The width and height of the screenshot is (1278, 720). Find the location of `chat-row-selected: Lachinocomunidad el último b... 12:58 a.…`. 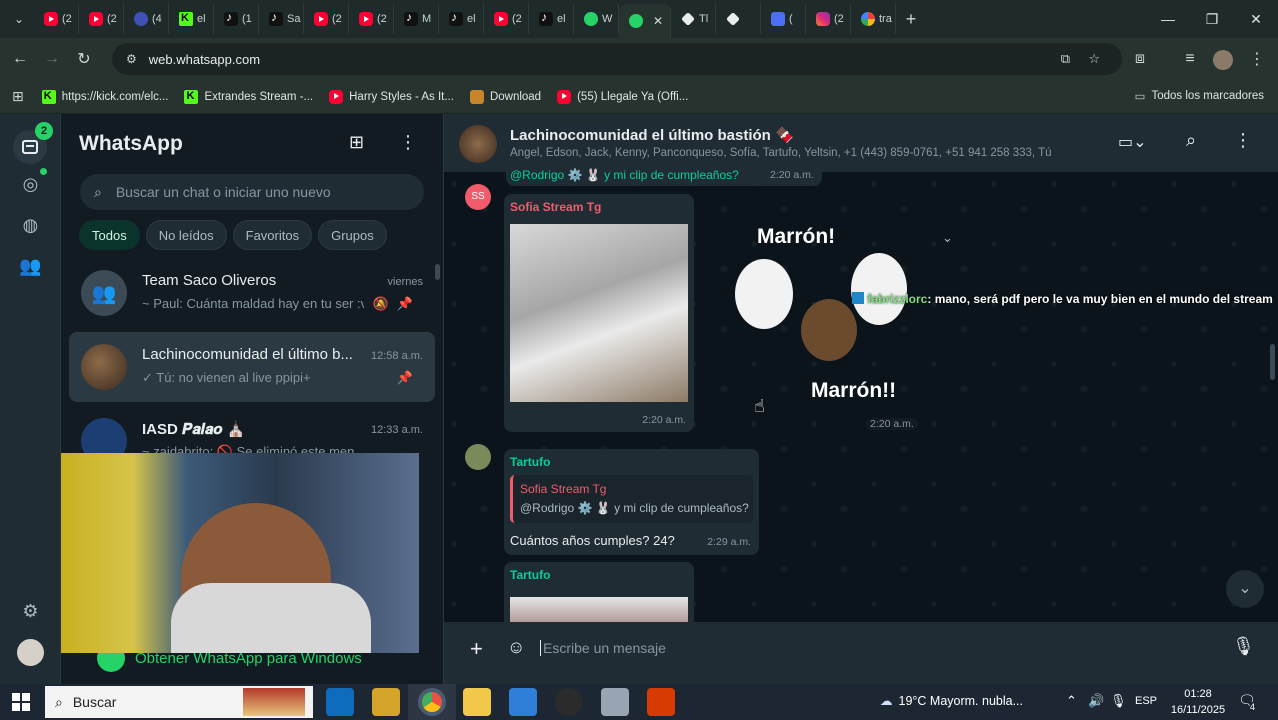

chat-row-selected: Lachinocomunidad el último b... 12:58 a.… is located at coordinates (252, 367).